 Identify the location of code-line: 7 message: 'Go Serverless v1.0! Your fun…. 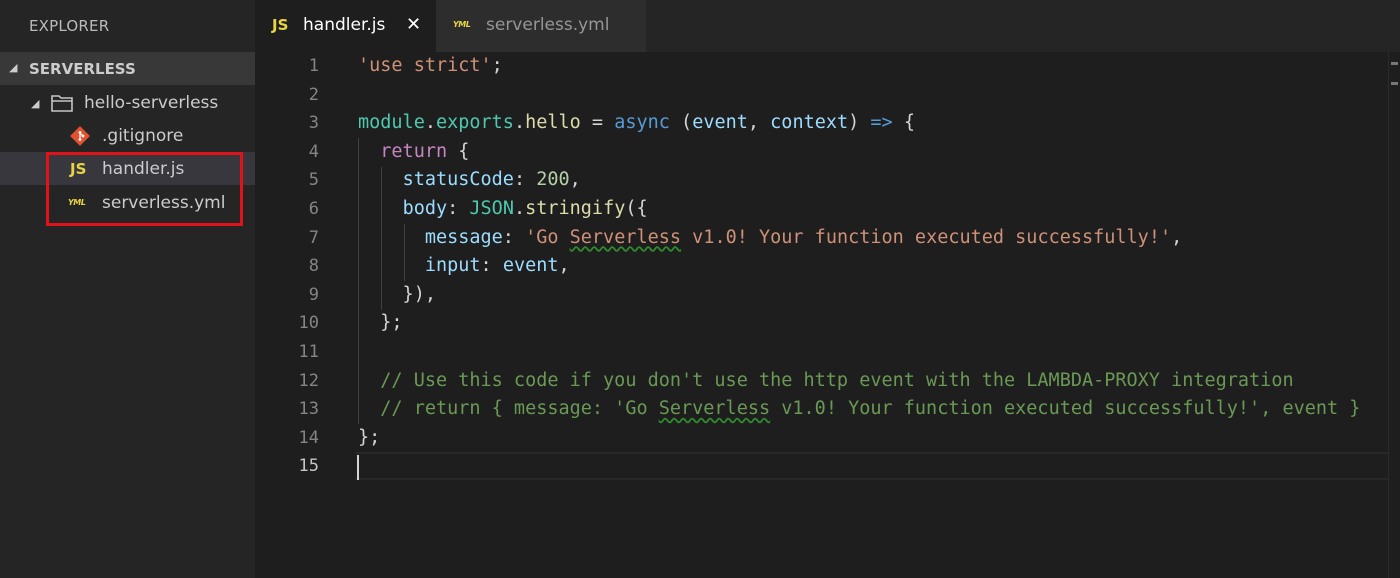
(827, 238).